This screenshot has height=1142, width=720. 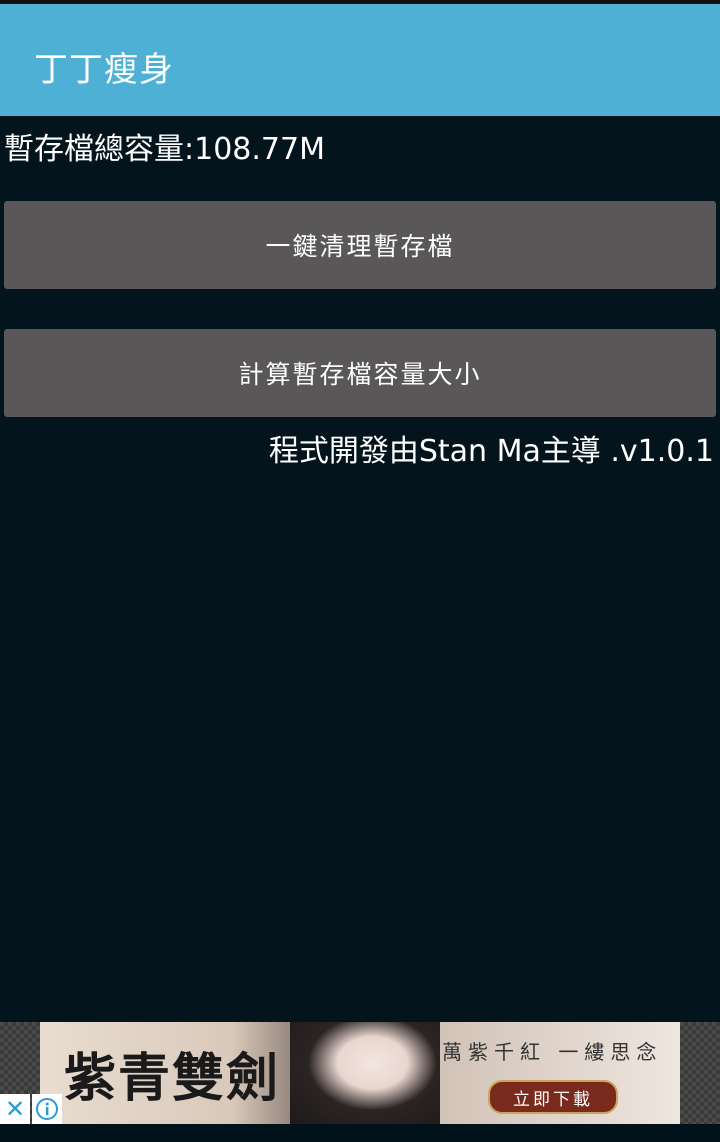 What do you see at coordinates (553, 1097) in the screenshot?
I see `ad-download-button: 立即下載` at bounding box center [553, 1097].